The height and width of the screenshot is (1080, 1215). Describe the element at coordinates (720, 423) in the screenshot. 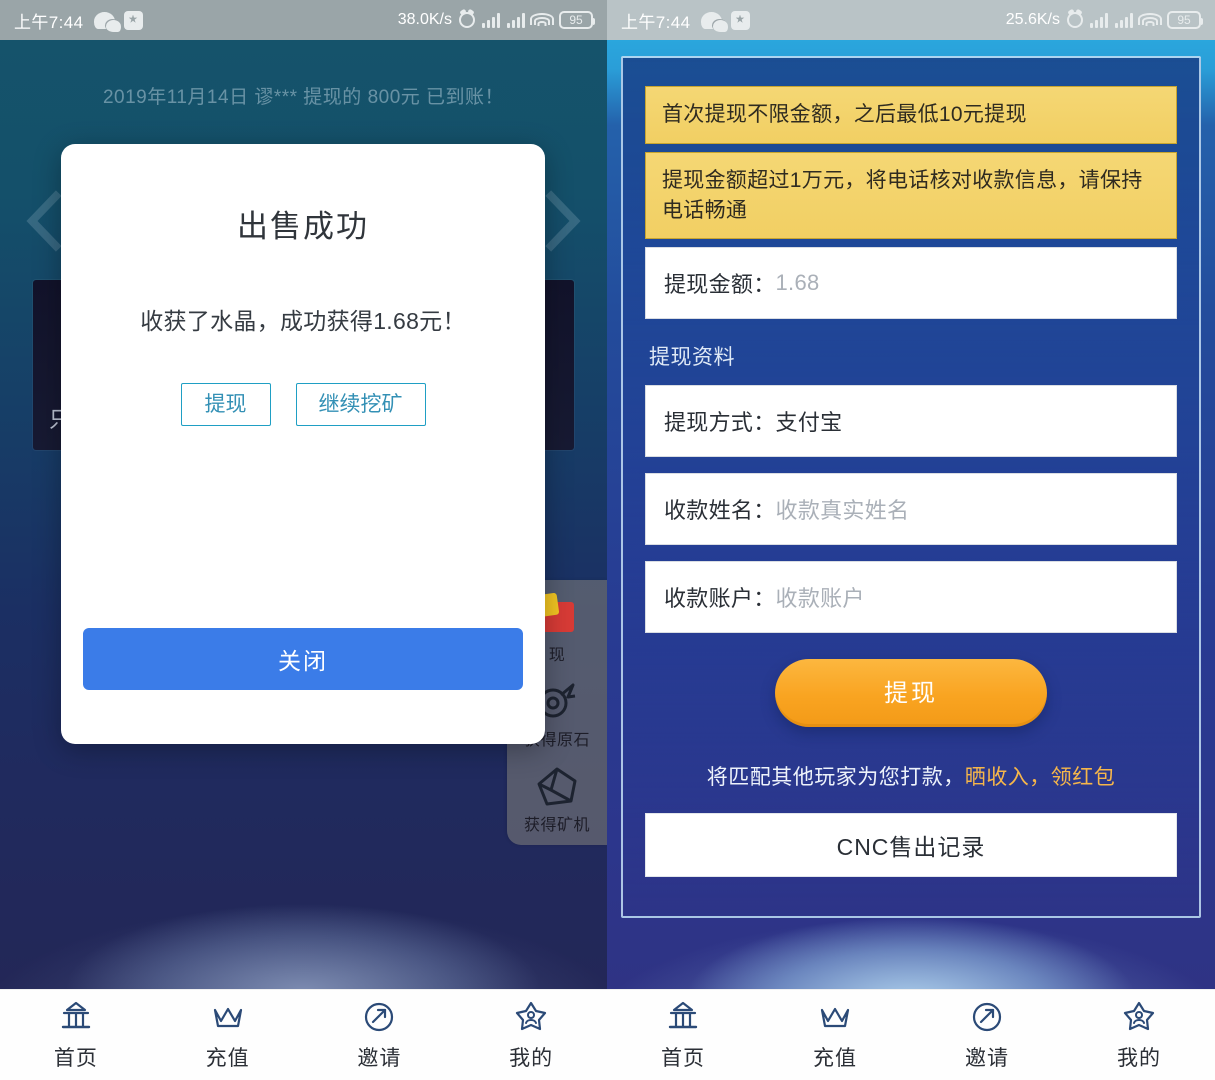

I see `field-label: 提现方式：` at that location.